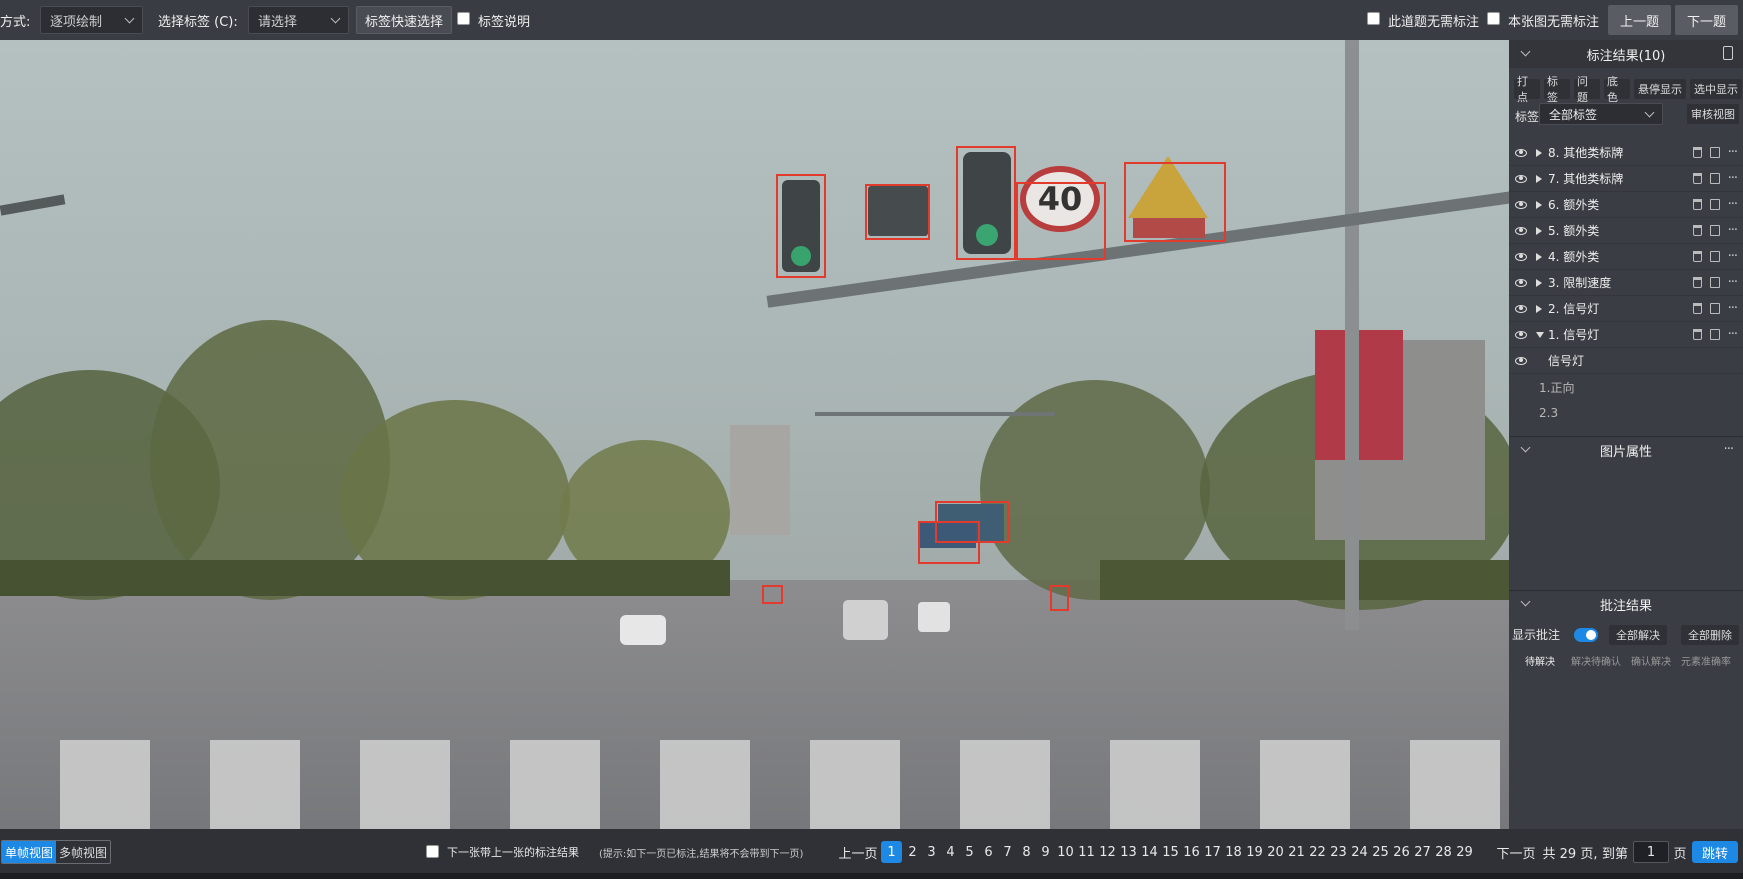 Image resolution: width=1743 pixels, height=879 pixels. I want to click on list-item: 2. 信号灯 ···, so click(1626, 309).